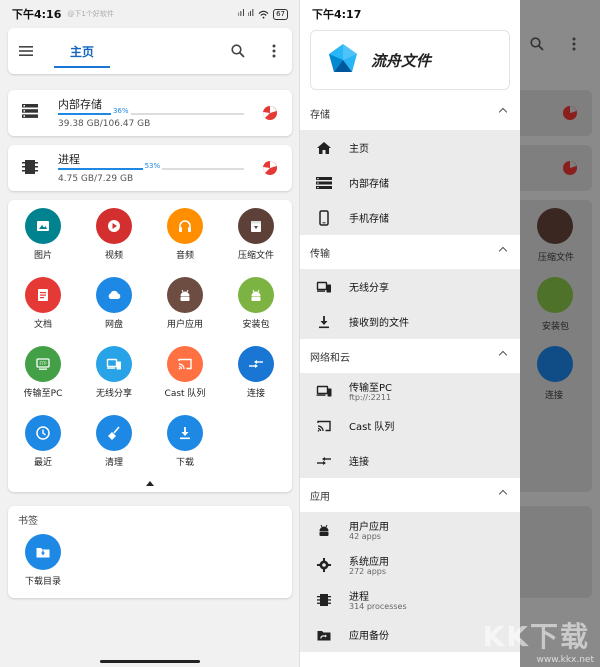 The width and height of the screenshot is (600, 667). I want to click on category-label: 文档, so click(42, 325).